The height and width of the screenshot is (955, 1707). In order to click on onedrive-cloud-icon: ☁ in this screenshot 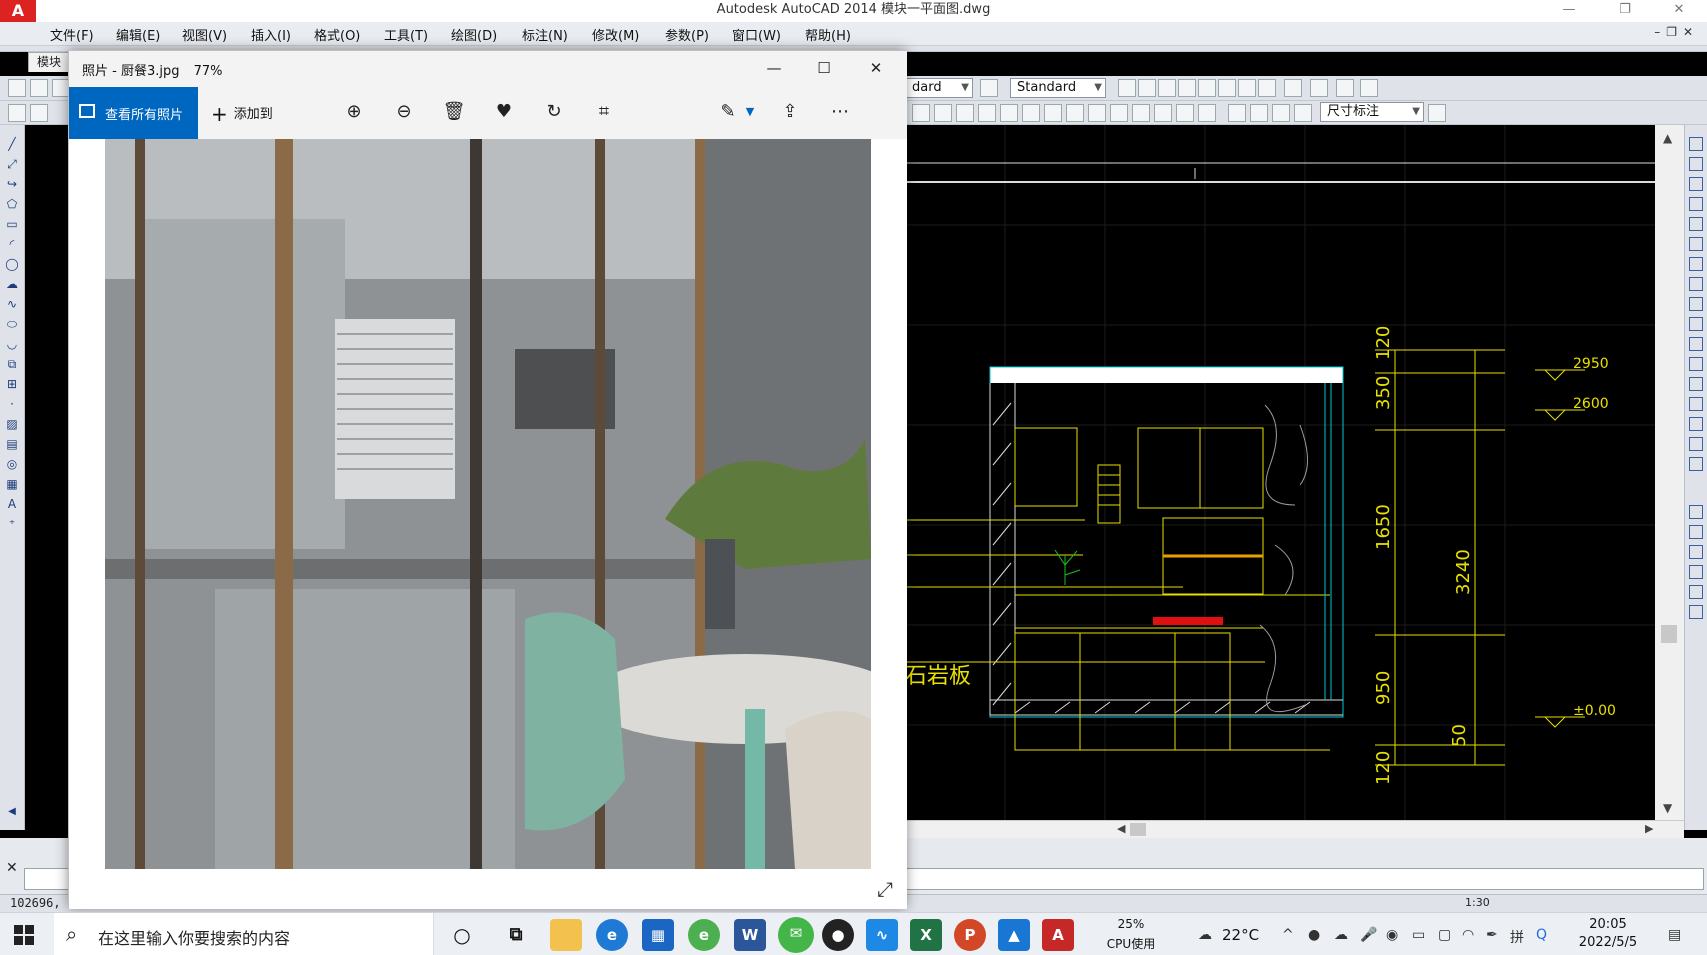, I will do `click(1341, 935)`.